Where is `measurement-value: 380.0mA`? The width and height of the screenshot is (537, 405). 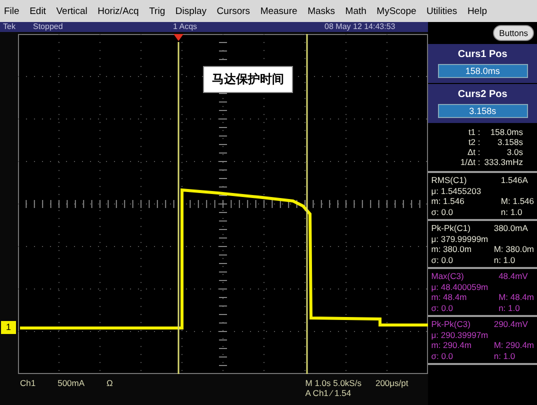 measurement-value: 380.0mA is located at coordinates (511, 228).